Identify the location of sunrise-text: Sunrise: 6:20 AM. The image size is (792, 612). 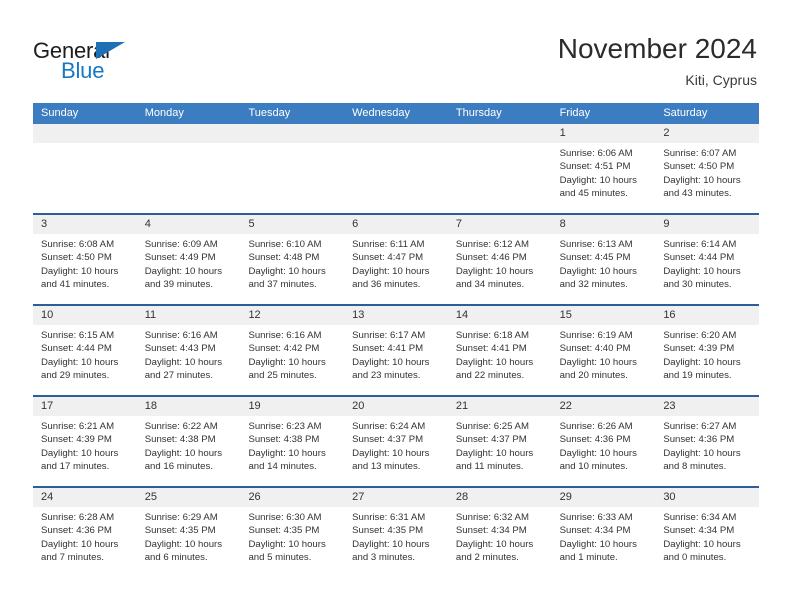
(700, 335).